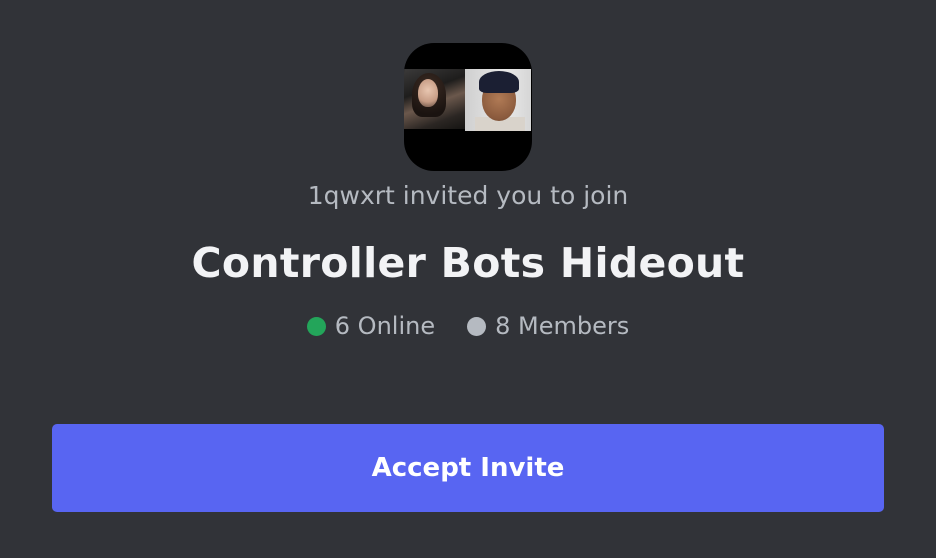 The image size is (936, 558). What do you see at coordinates (385, 326) in the screenshot?
I see `online-count-label: 6 Online` at bounding box center [385, 326].